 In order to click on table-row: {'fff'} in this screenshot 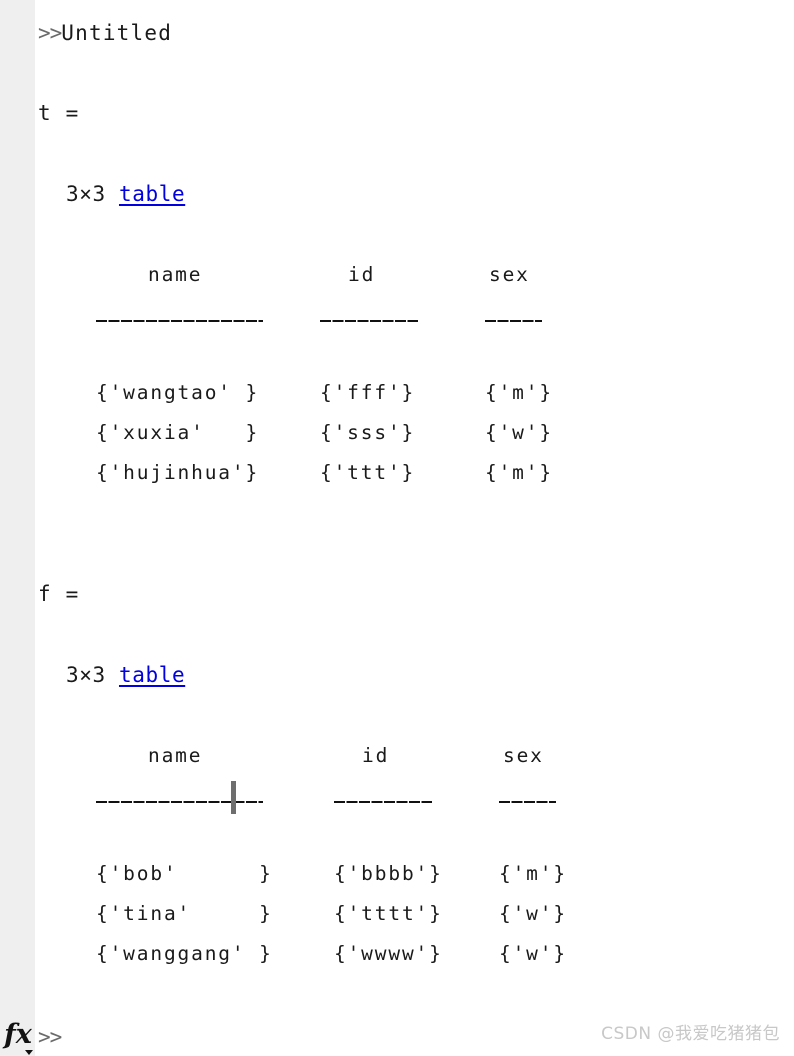, I will do `click(368, 392)`.